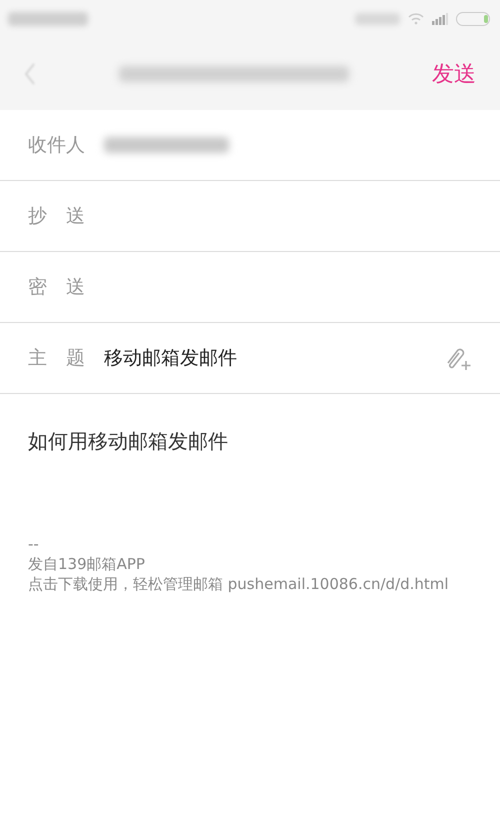 The height and width of the screenshot is (825, 500). What do you see at coordinates (454, 74) in the screenshot?
I see `send-button: 发送` at bounding box center [454, 74].